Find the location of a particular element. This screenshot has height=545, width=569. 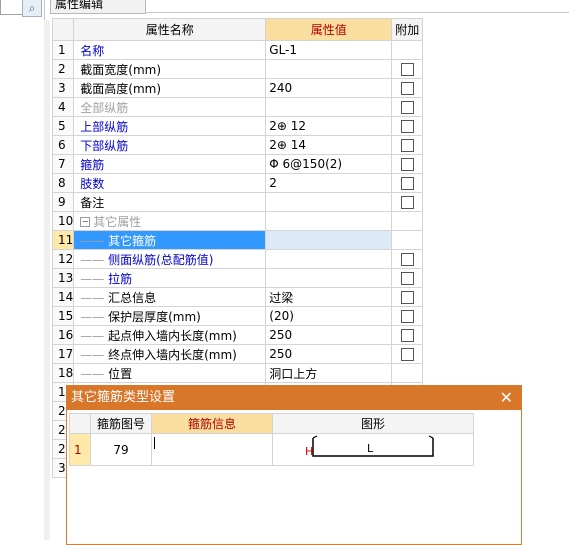

row-number: 12 is located at coordinates (63, 259).